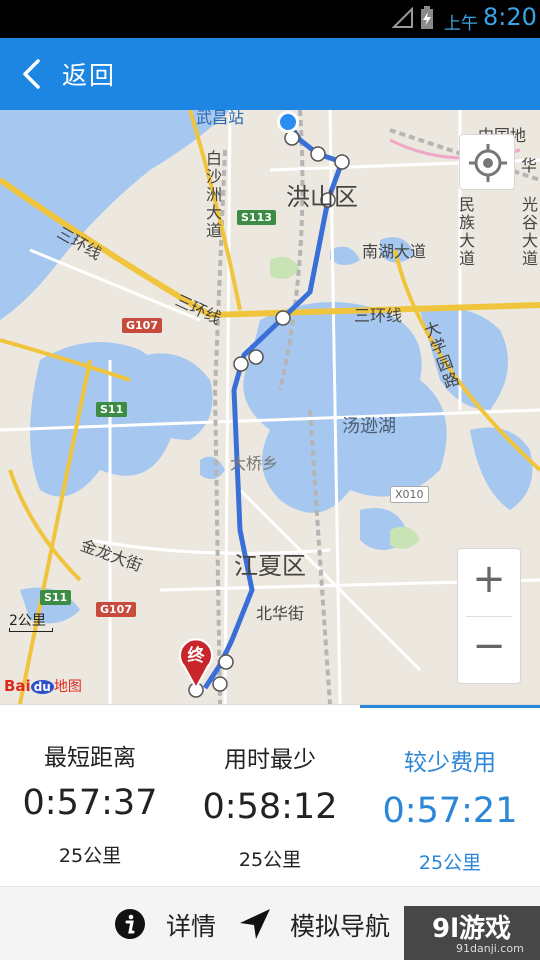  I want to click on status-ampm: 上午, so click(461, 24).